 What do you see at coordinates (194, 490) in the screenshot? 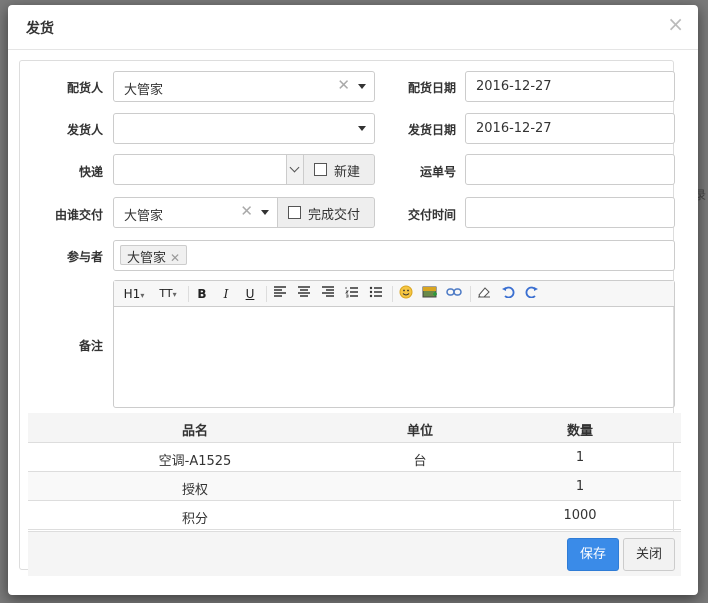
I see `cell-name: 授权` at bounding box center [194, 490].